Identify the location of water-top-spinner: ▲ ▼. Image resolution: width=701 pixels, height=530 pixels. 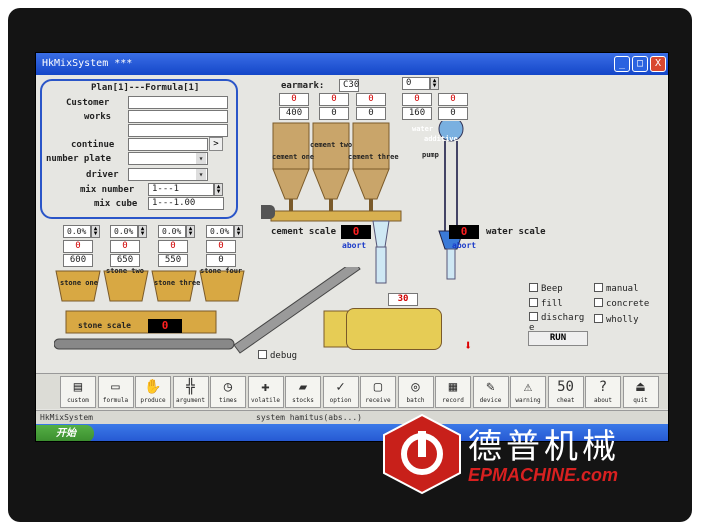
(434, 83).